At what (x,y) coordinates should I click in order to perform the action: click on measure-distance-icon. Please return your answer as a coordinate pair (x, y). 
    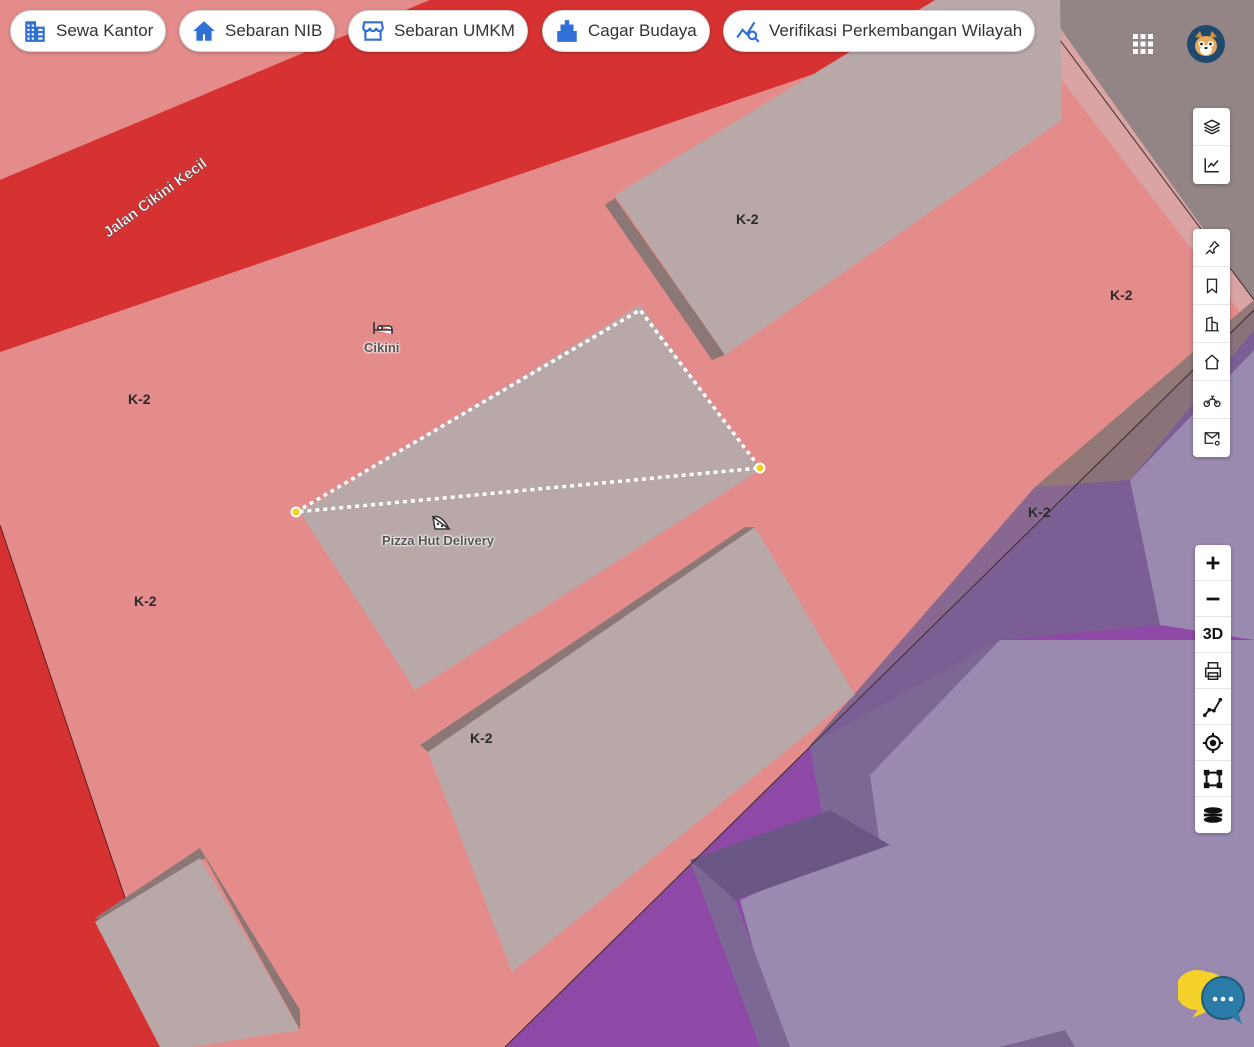
    Looking at the image, I should click on (1212, 707).